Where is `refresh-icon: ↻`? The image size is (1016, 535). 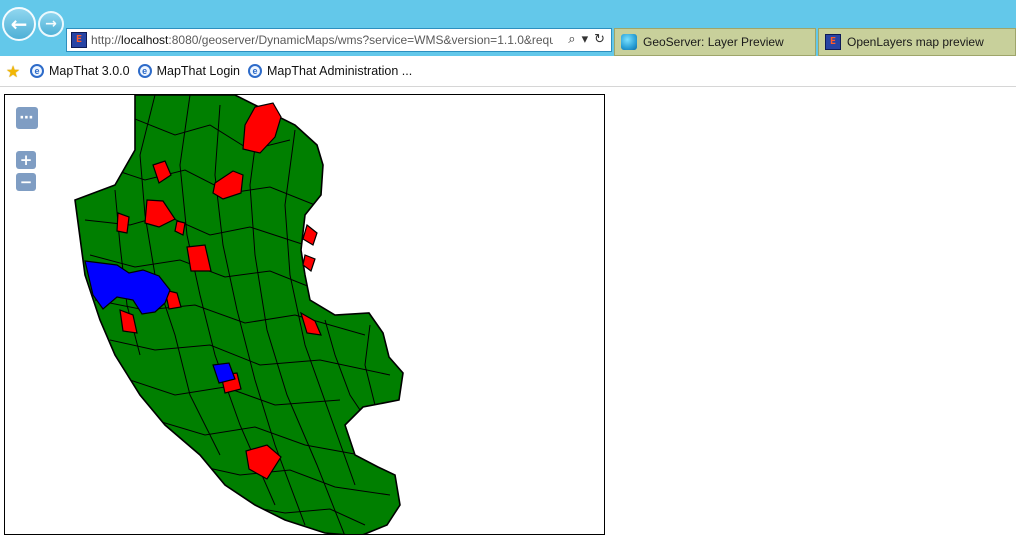
refresh-icon: ↻ is located at coordinates (599, 40).